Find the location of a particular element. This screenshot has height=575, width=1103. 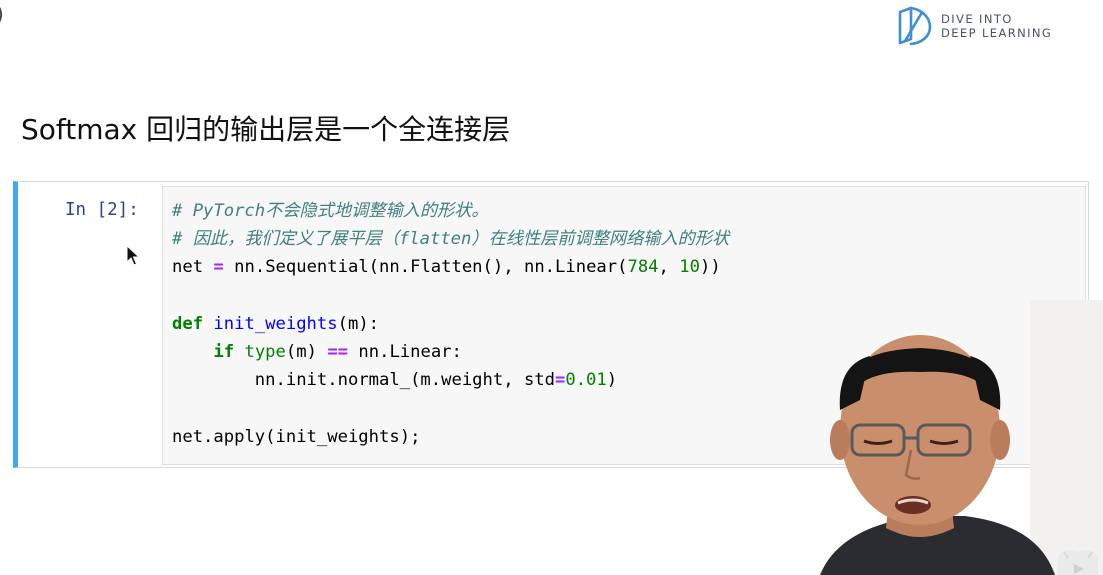

code-identifier: Sequential is located at coordinates (317, 267).